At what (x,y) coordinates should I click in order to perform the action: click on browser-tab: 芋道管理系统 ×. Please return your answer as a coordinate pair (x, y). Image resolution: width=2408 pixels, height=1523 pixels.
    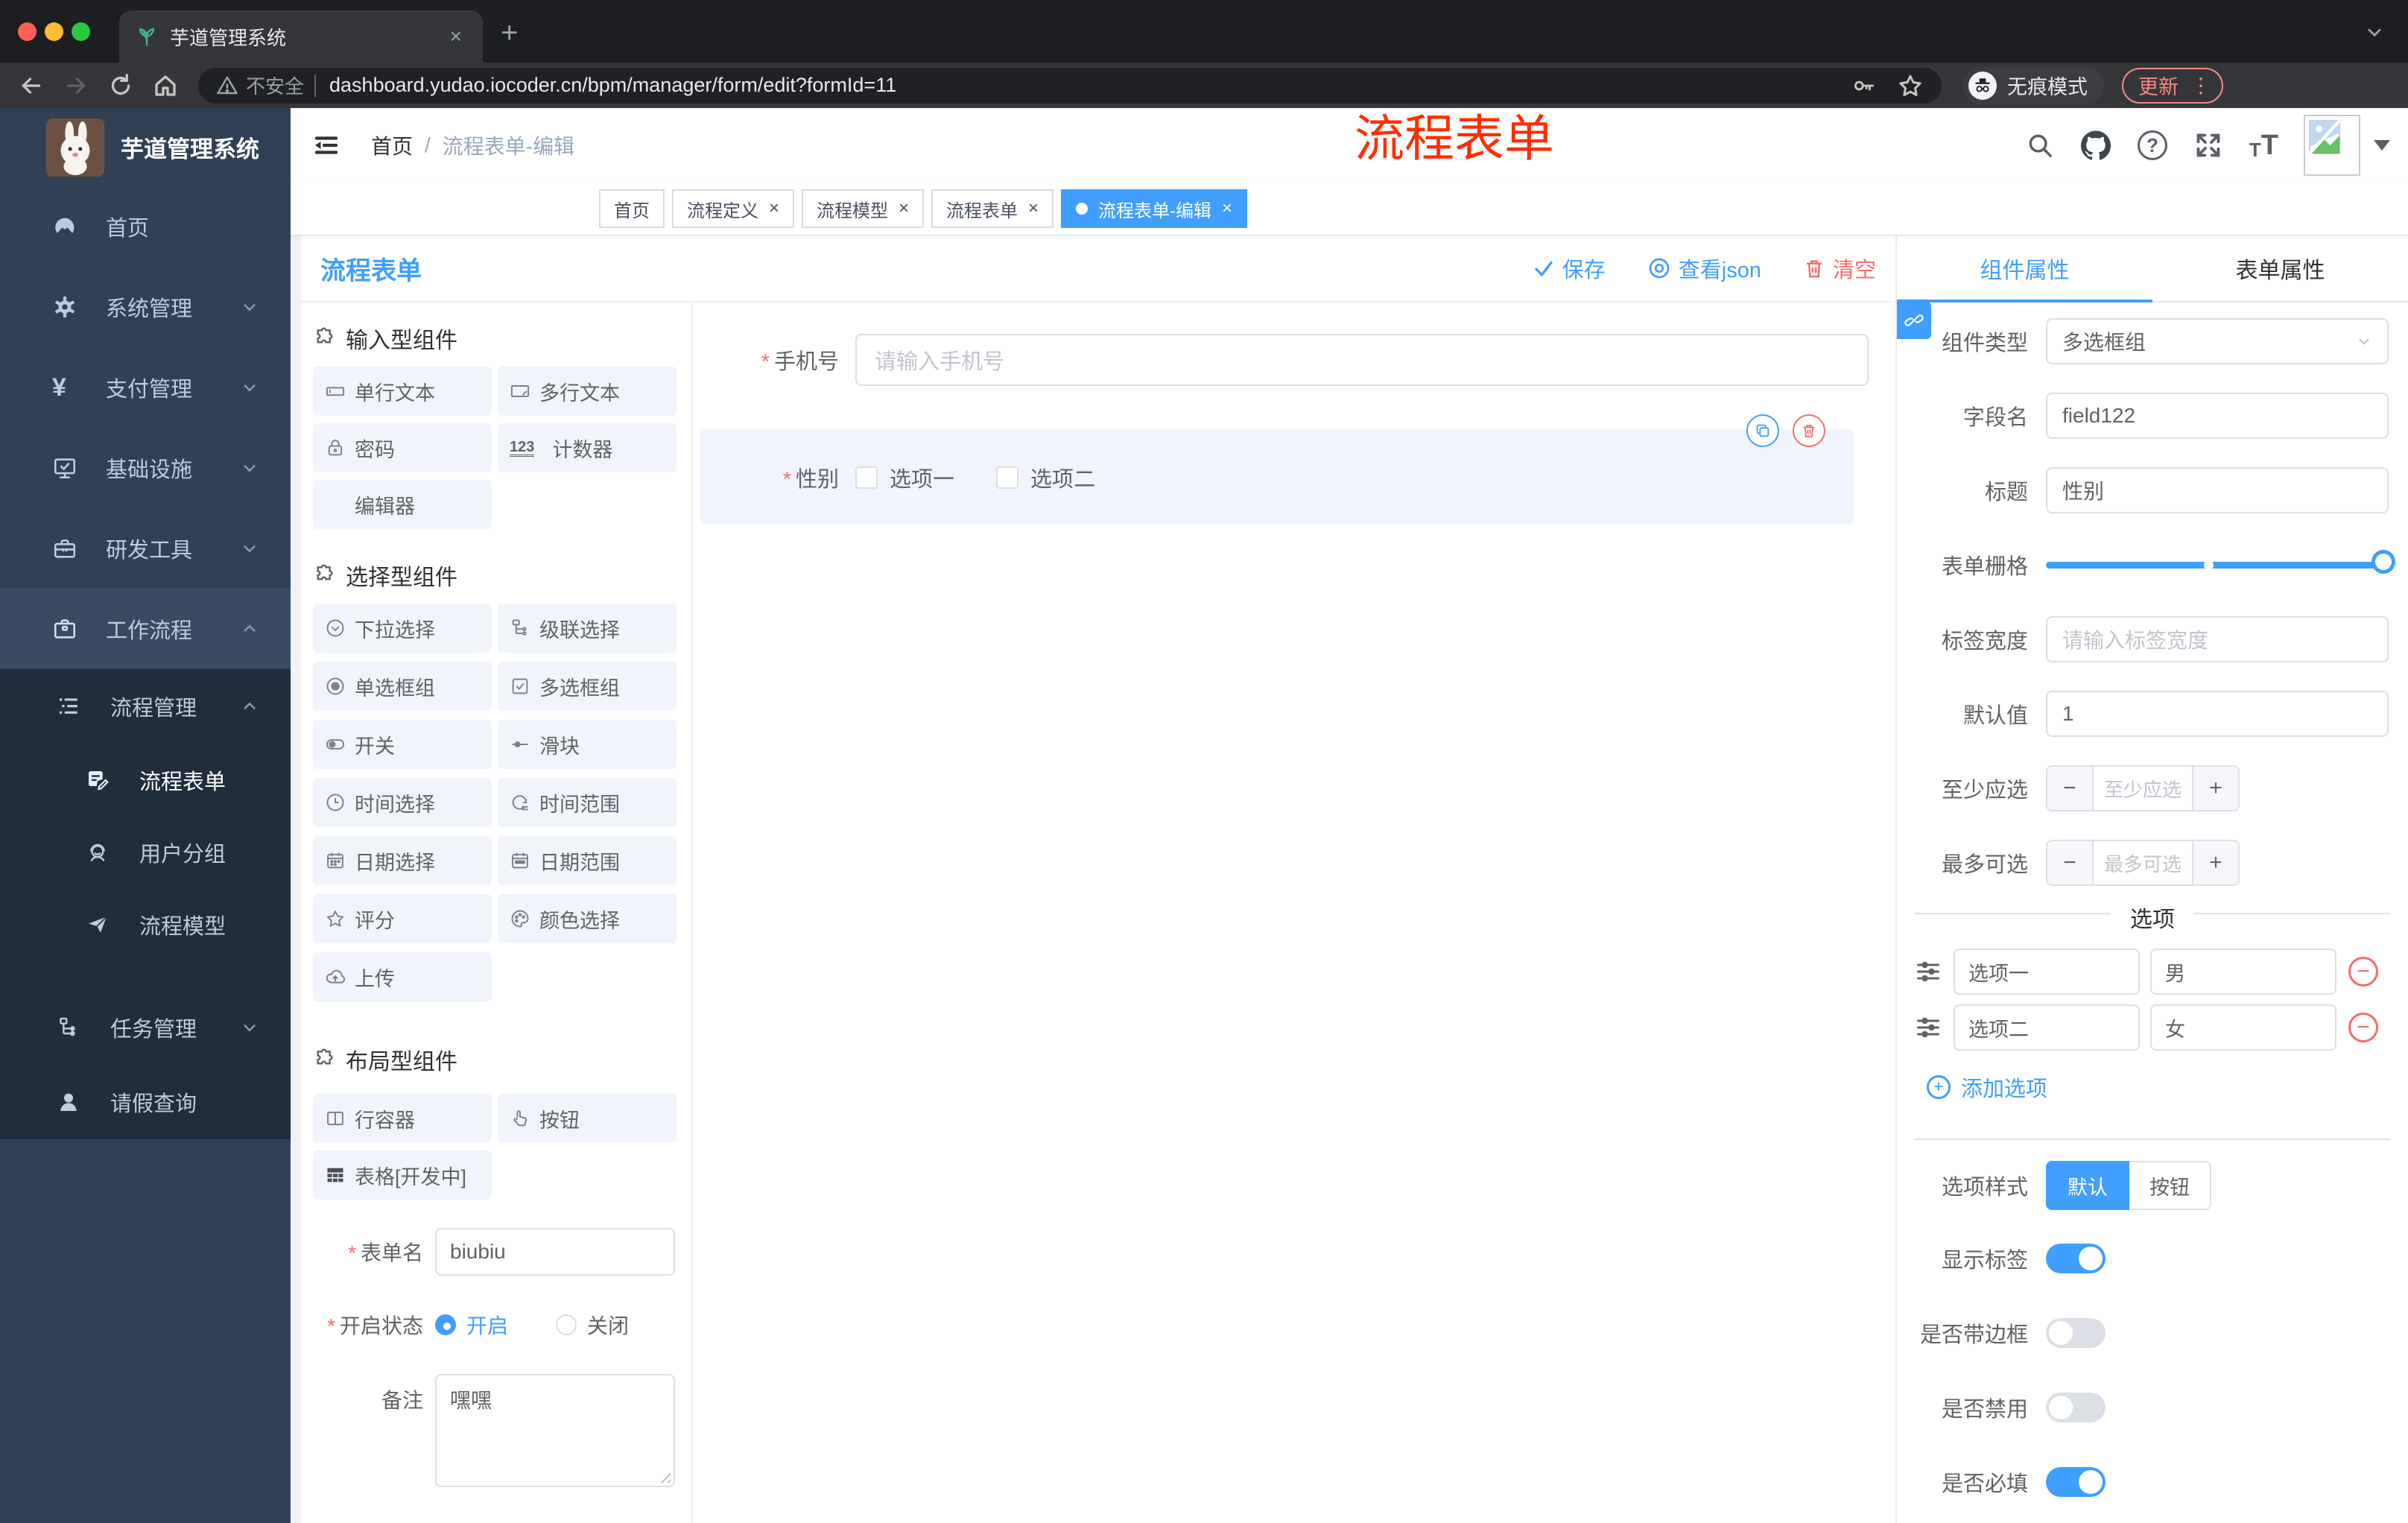
    Looking at the image, I should click on (301, 36).